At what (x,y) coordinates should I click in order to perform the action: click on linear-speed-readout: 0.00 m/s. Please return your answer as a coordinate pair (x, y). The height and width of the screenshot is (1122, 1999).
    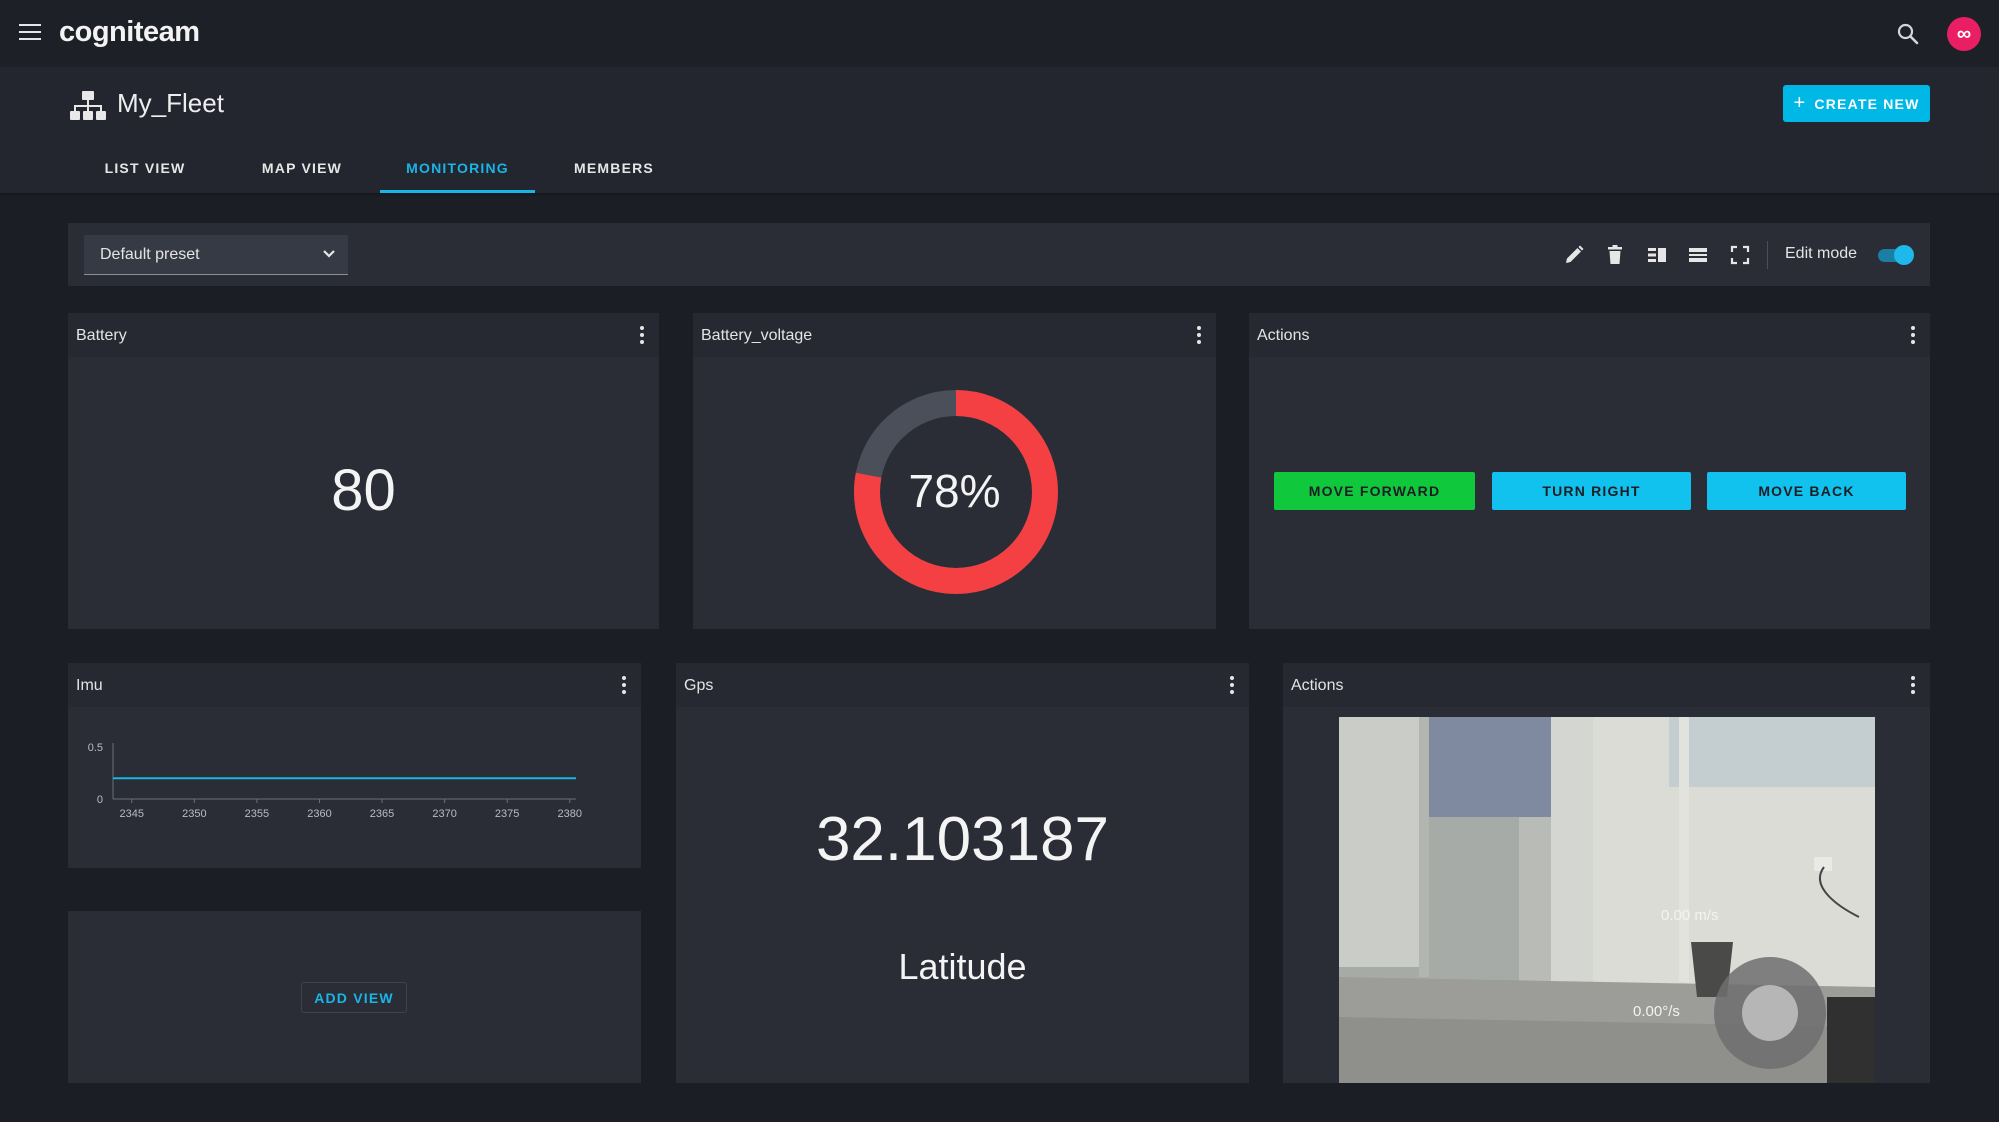
    Looking at the image, I should click on (1690, 915).